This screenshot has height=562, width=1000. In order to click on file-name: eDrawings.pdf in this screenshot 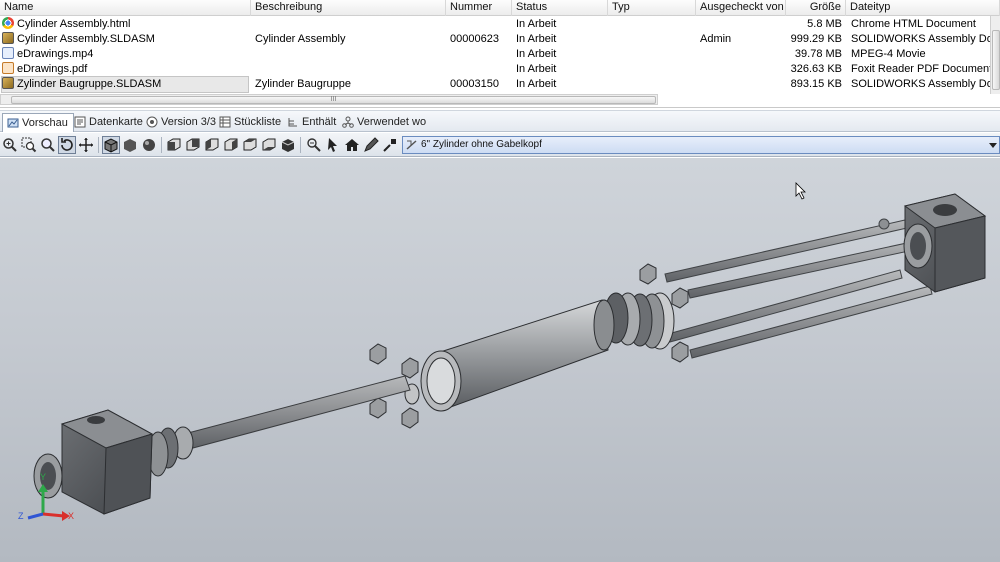, I will do `click(52, 69)`.